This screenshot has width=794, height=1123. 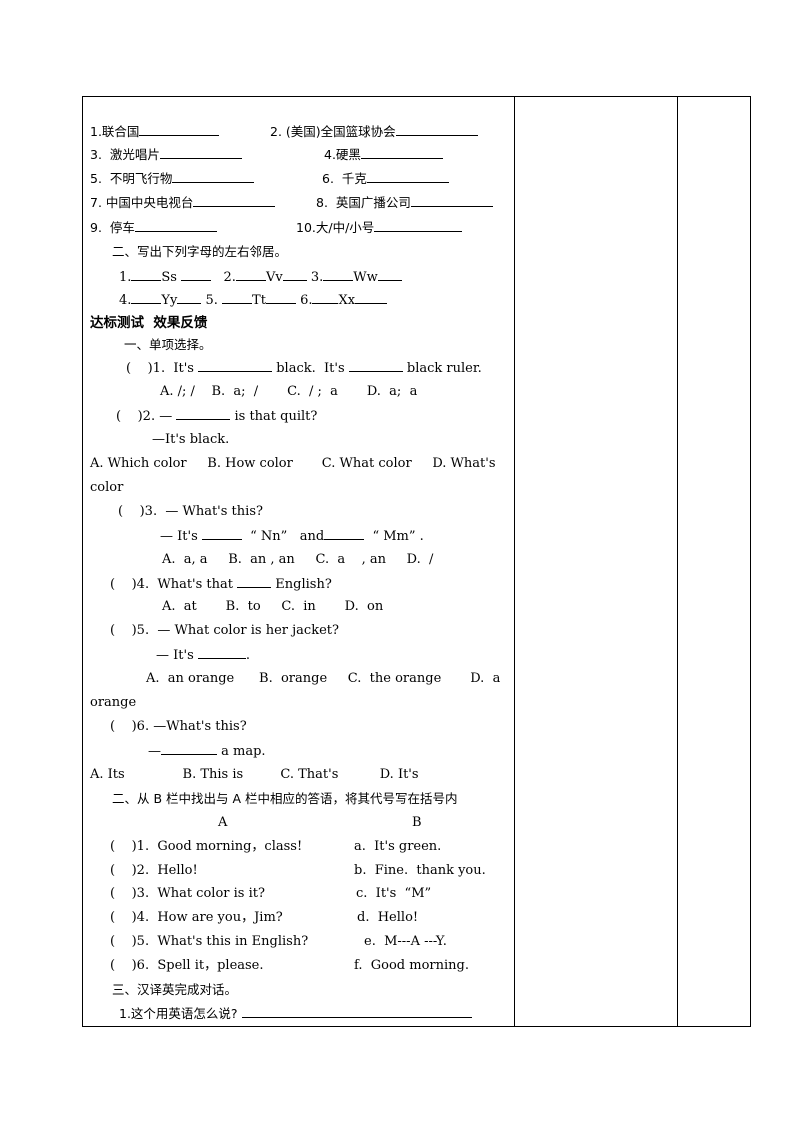 What do you see at coordinates (224, 630) in the screenshot?
I see `question-5: ( )5. — What color is her jacket?` at bounding box center [224, 630].